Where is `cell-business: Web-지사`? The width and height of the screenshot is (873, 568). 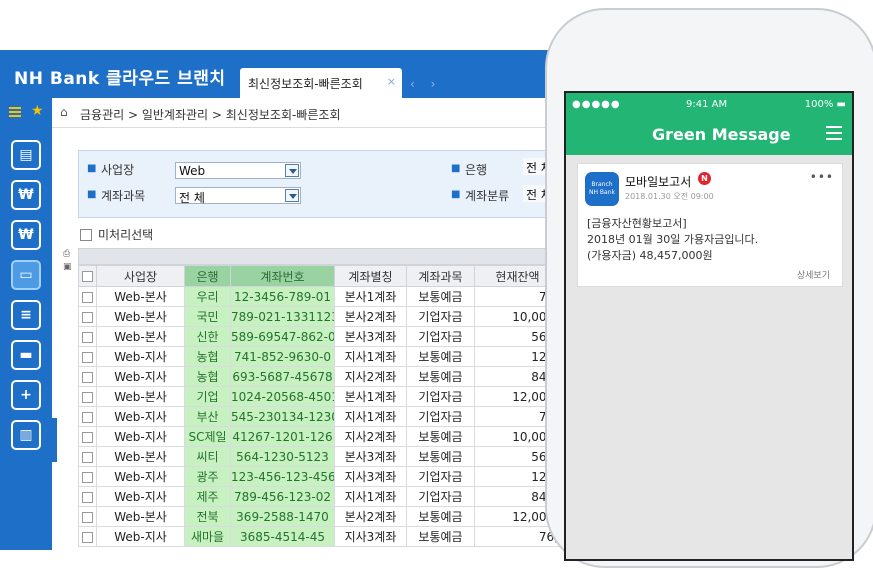
cell-business: Web-지사 is located at coordinates (140, 476).